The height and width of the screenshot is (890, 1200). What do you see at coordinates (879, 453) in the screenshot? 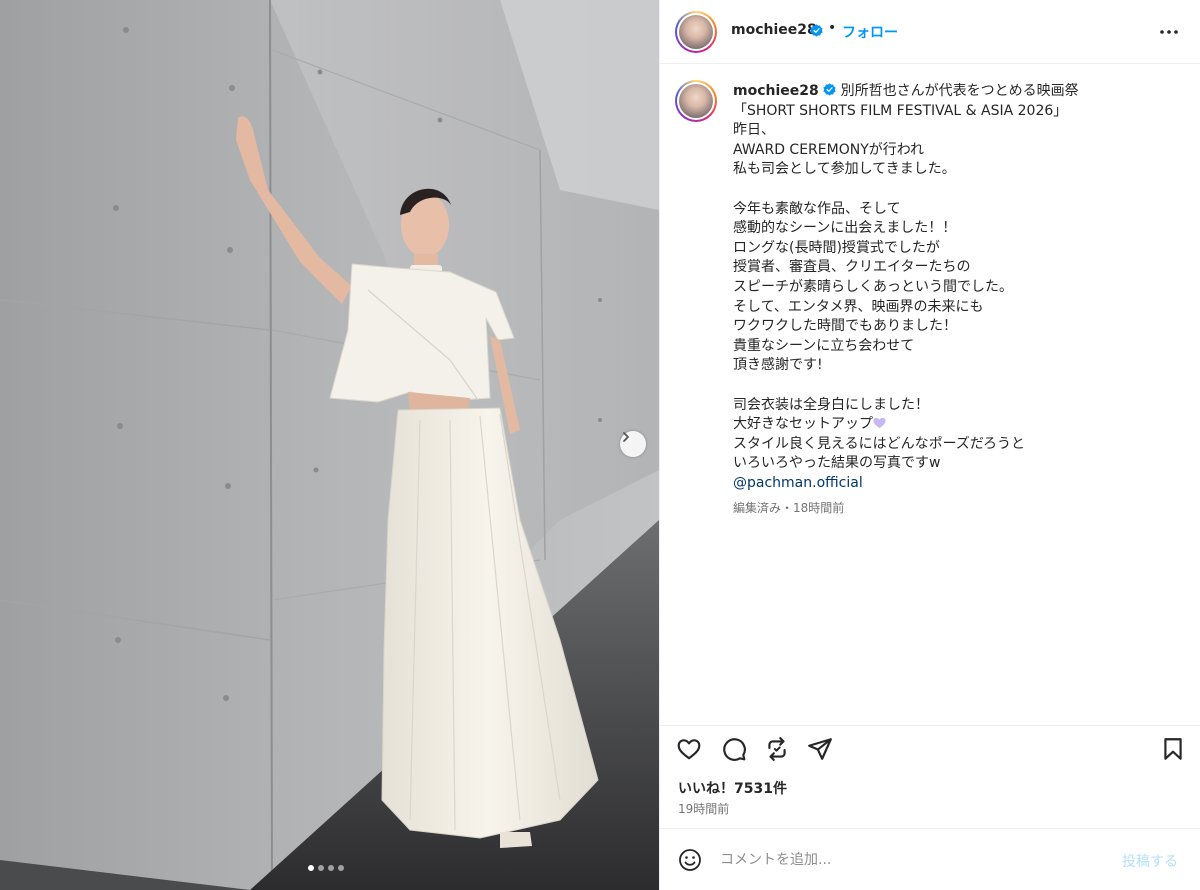
I see `caption-text-tail: スタイル良く見えるにはどんなポーズだろうと いろいろやった結果の写真ですw` at bounding box center [879, 453].